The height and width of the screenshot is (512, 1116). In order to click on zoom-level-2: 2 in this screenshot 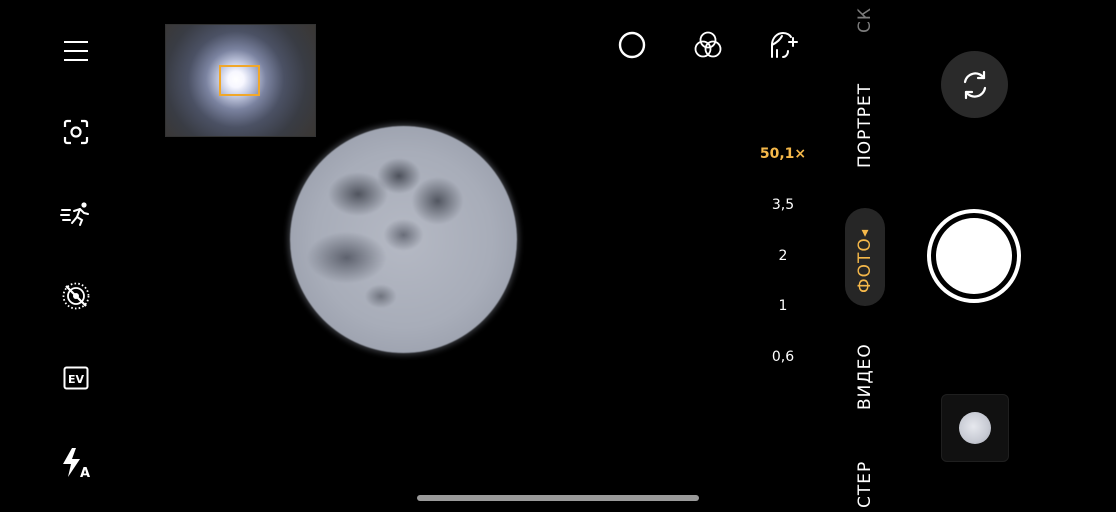, I will do `click(783, 256)`.